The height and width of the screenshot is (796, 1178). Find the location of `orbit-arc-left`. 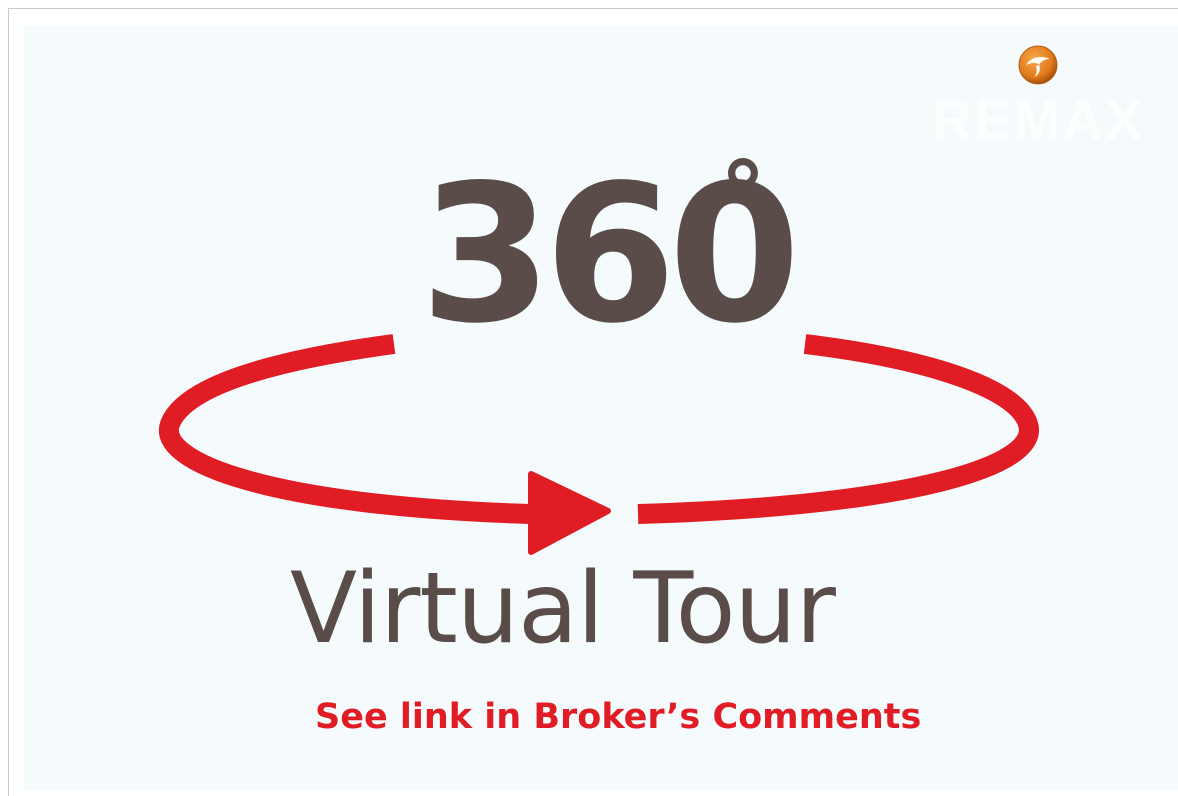

orbit-arc-left is located at coordinates (344, 429).